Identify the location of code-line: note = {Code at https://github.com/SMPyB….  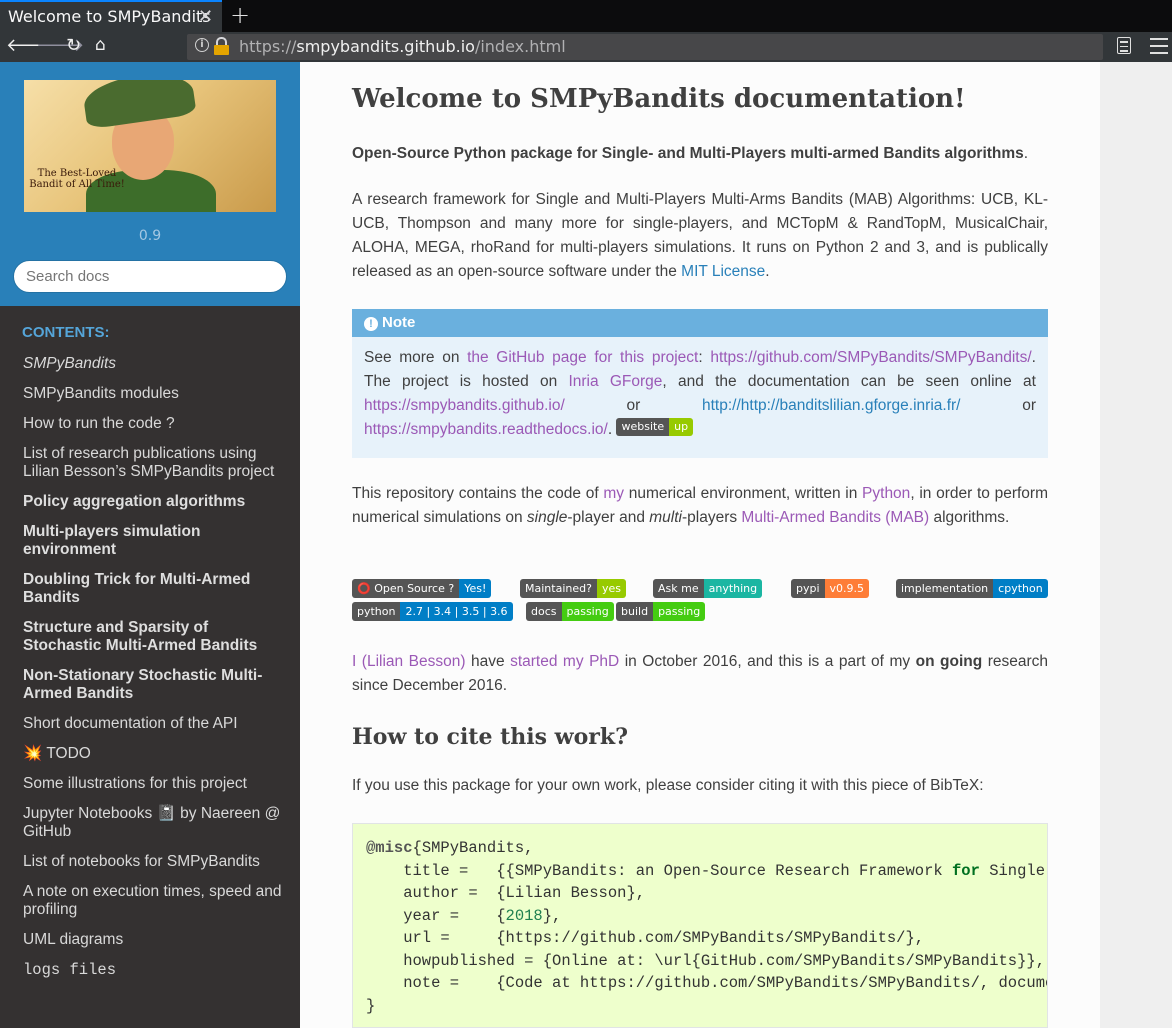
(725, 983).